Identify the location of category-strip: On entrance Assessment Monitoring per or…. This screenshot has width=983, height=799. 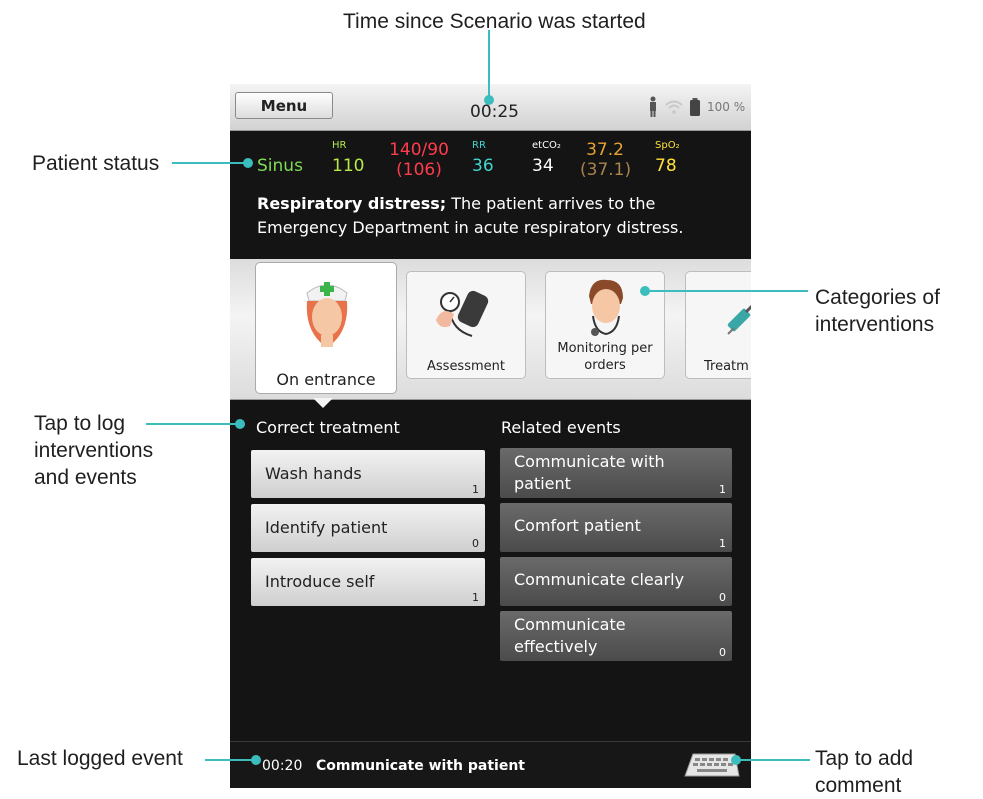
(490, 329).